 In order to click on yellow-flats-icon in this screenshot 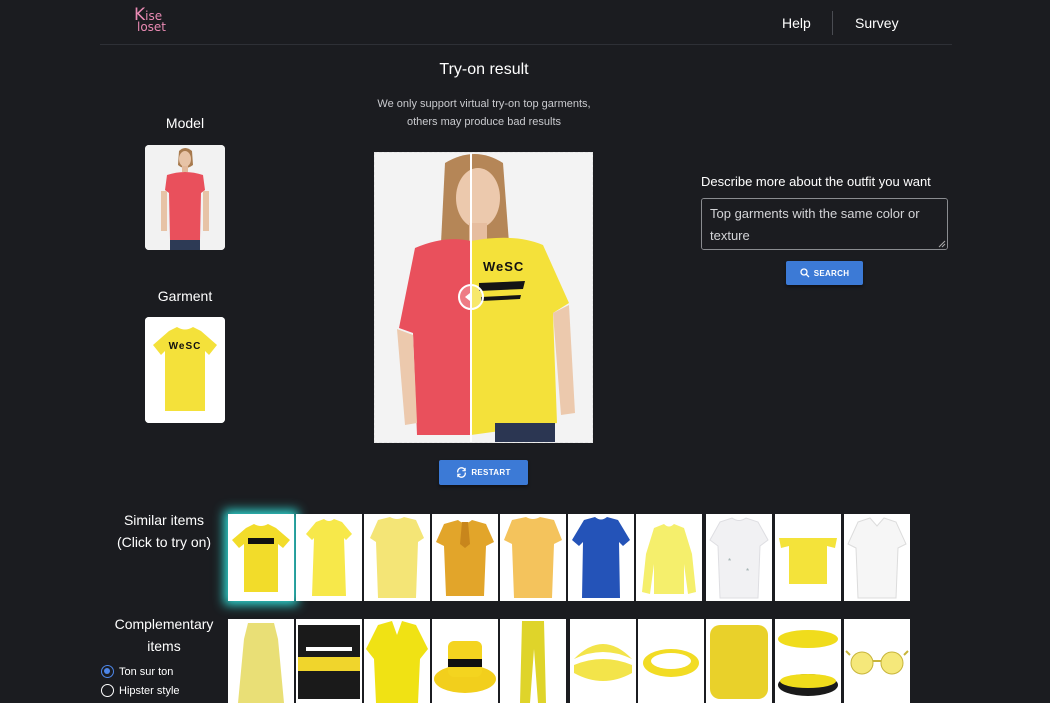, I will do `click(808, 661)`.